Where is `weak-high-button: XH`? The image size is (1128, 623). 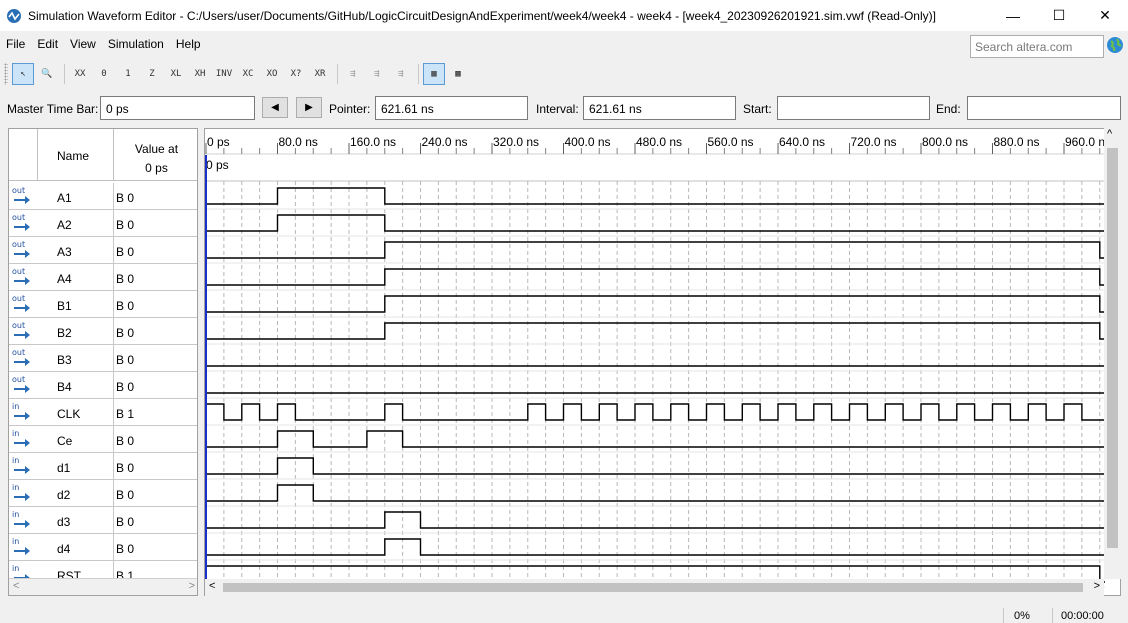
weak-high-button: XH is located at coordinates (200, 74).